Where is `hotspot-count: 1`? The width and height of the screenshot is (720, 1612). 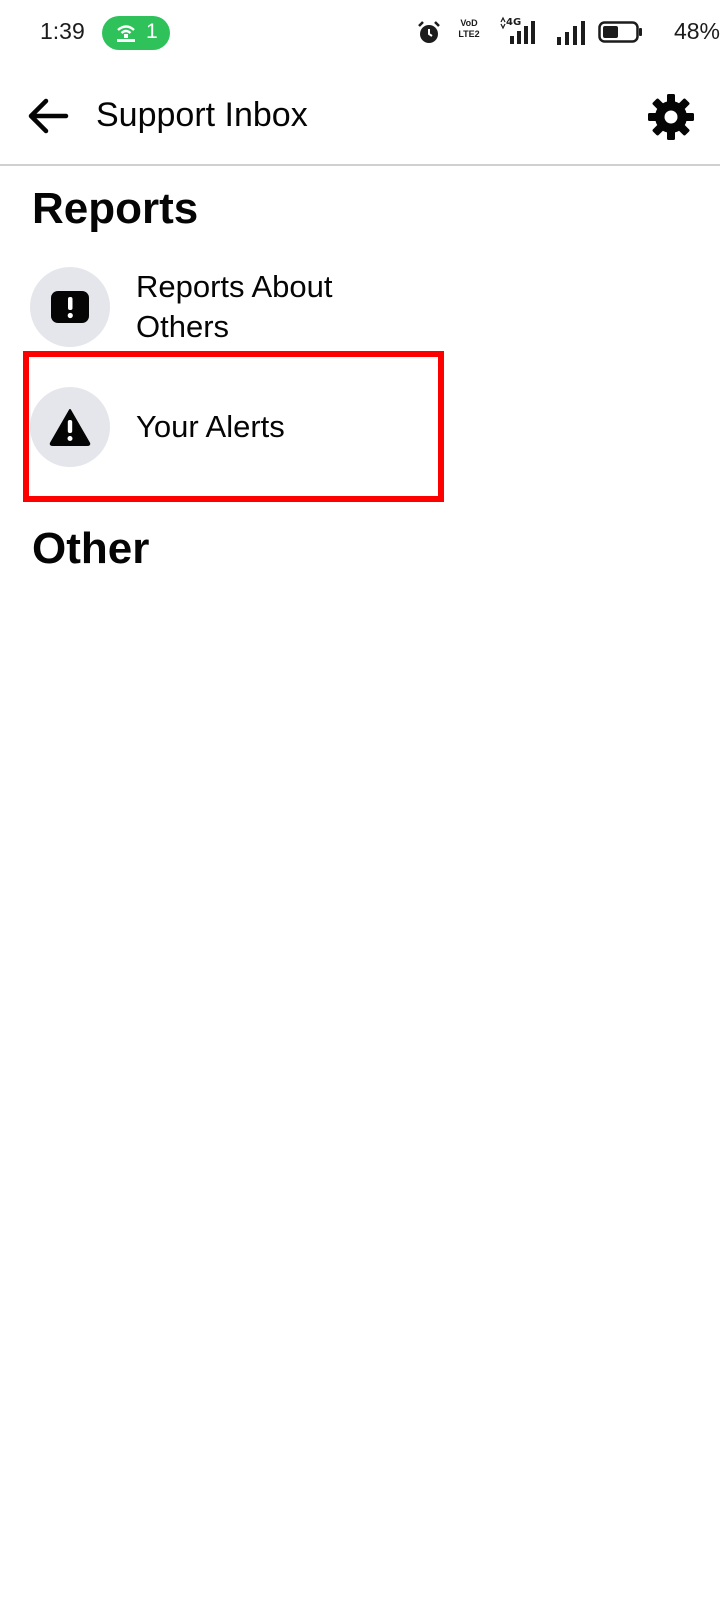
hotspot-count: 1 is located at coordinates (152, 31).